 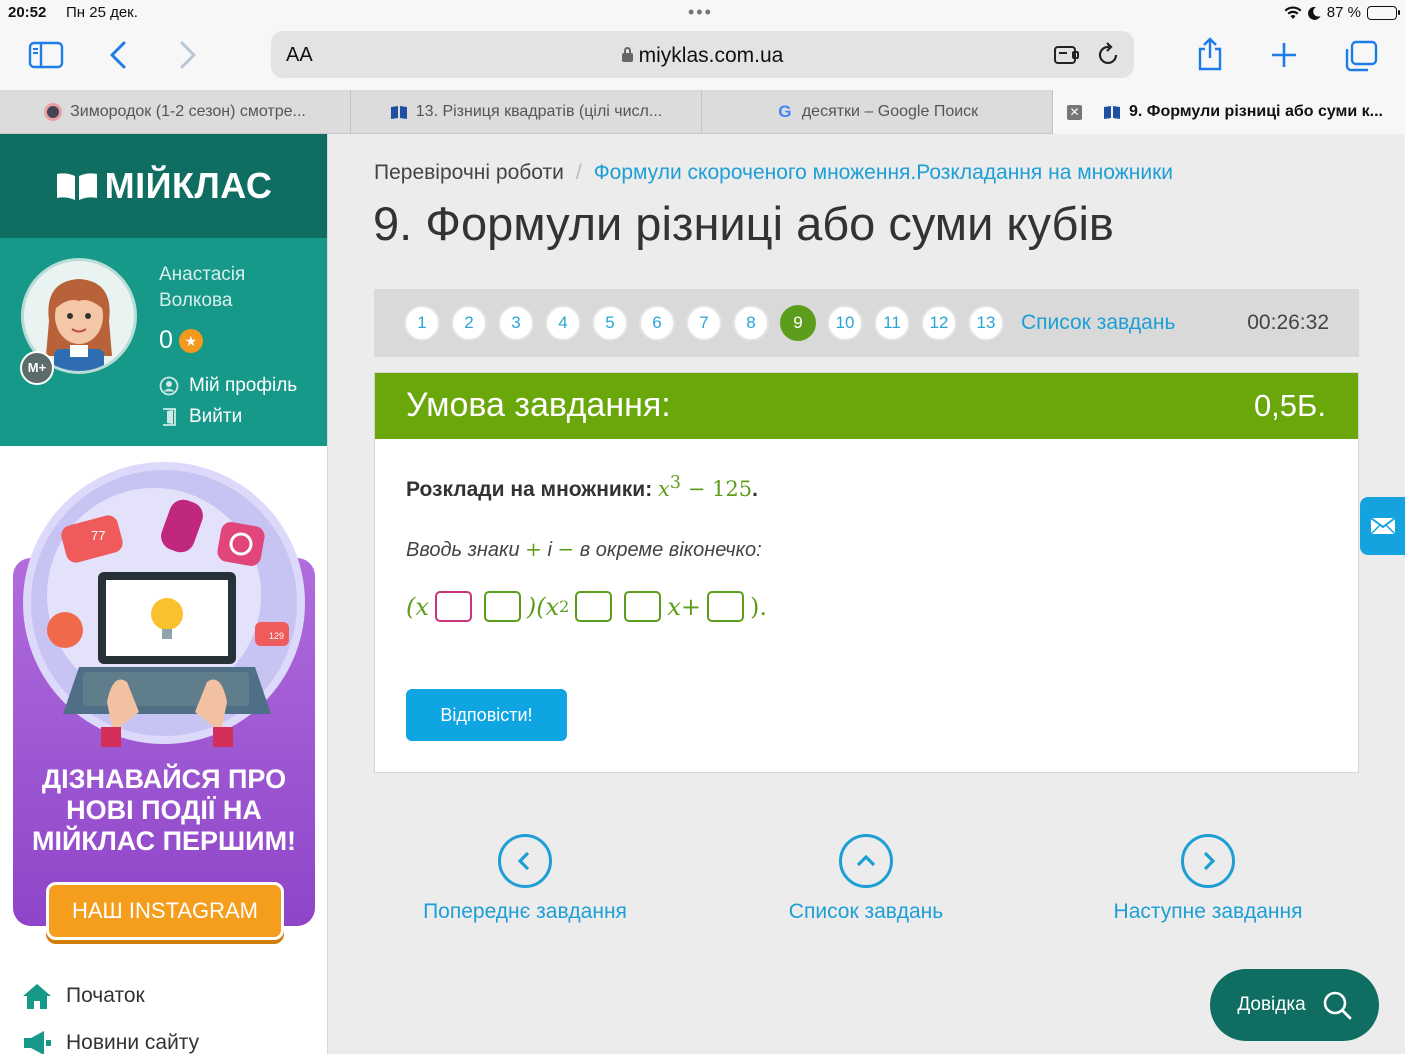 What do you see at coordinates (743, 223) in the screenshot?
I see `page-title: 9. Формули різниці або суми кубів` at bounding box center [743, 223].